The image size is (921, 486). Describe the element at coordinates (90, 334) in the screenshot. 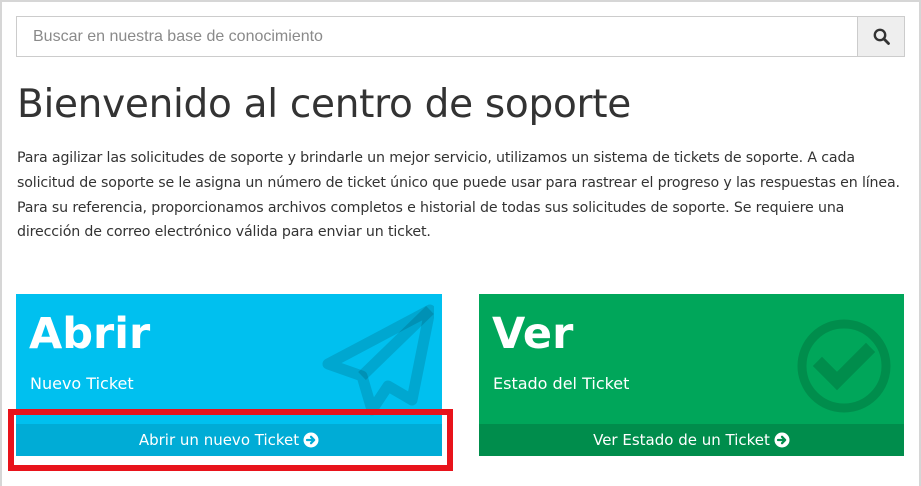

I see `card-heading: Abrir` at that location.